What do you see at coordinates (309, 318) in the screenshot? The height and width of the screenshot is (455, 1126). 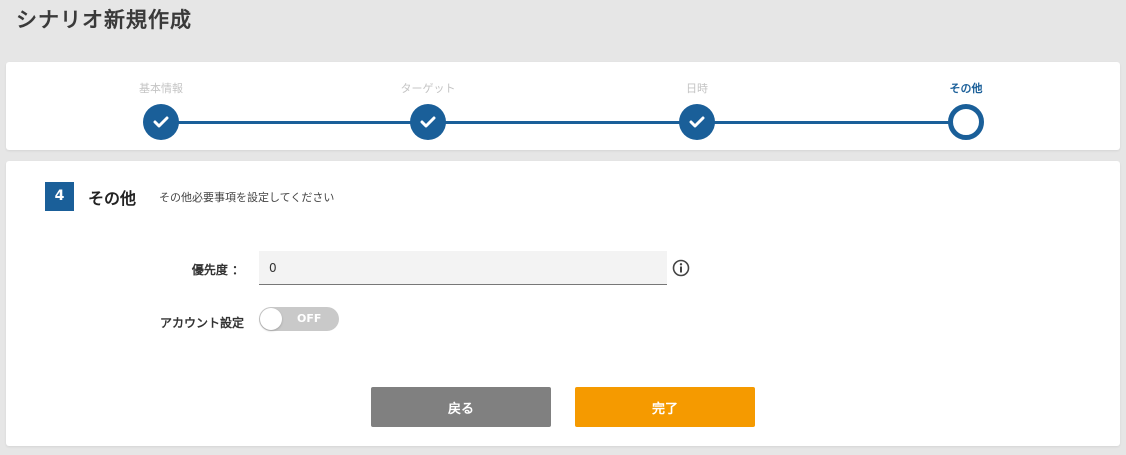 I see `toggle-state-text: OFF` at bounding box center [309, 318].